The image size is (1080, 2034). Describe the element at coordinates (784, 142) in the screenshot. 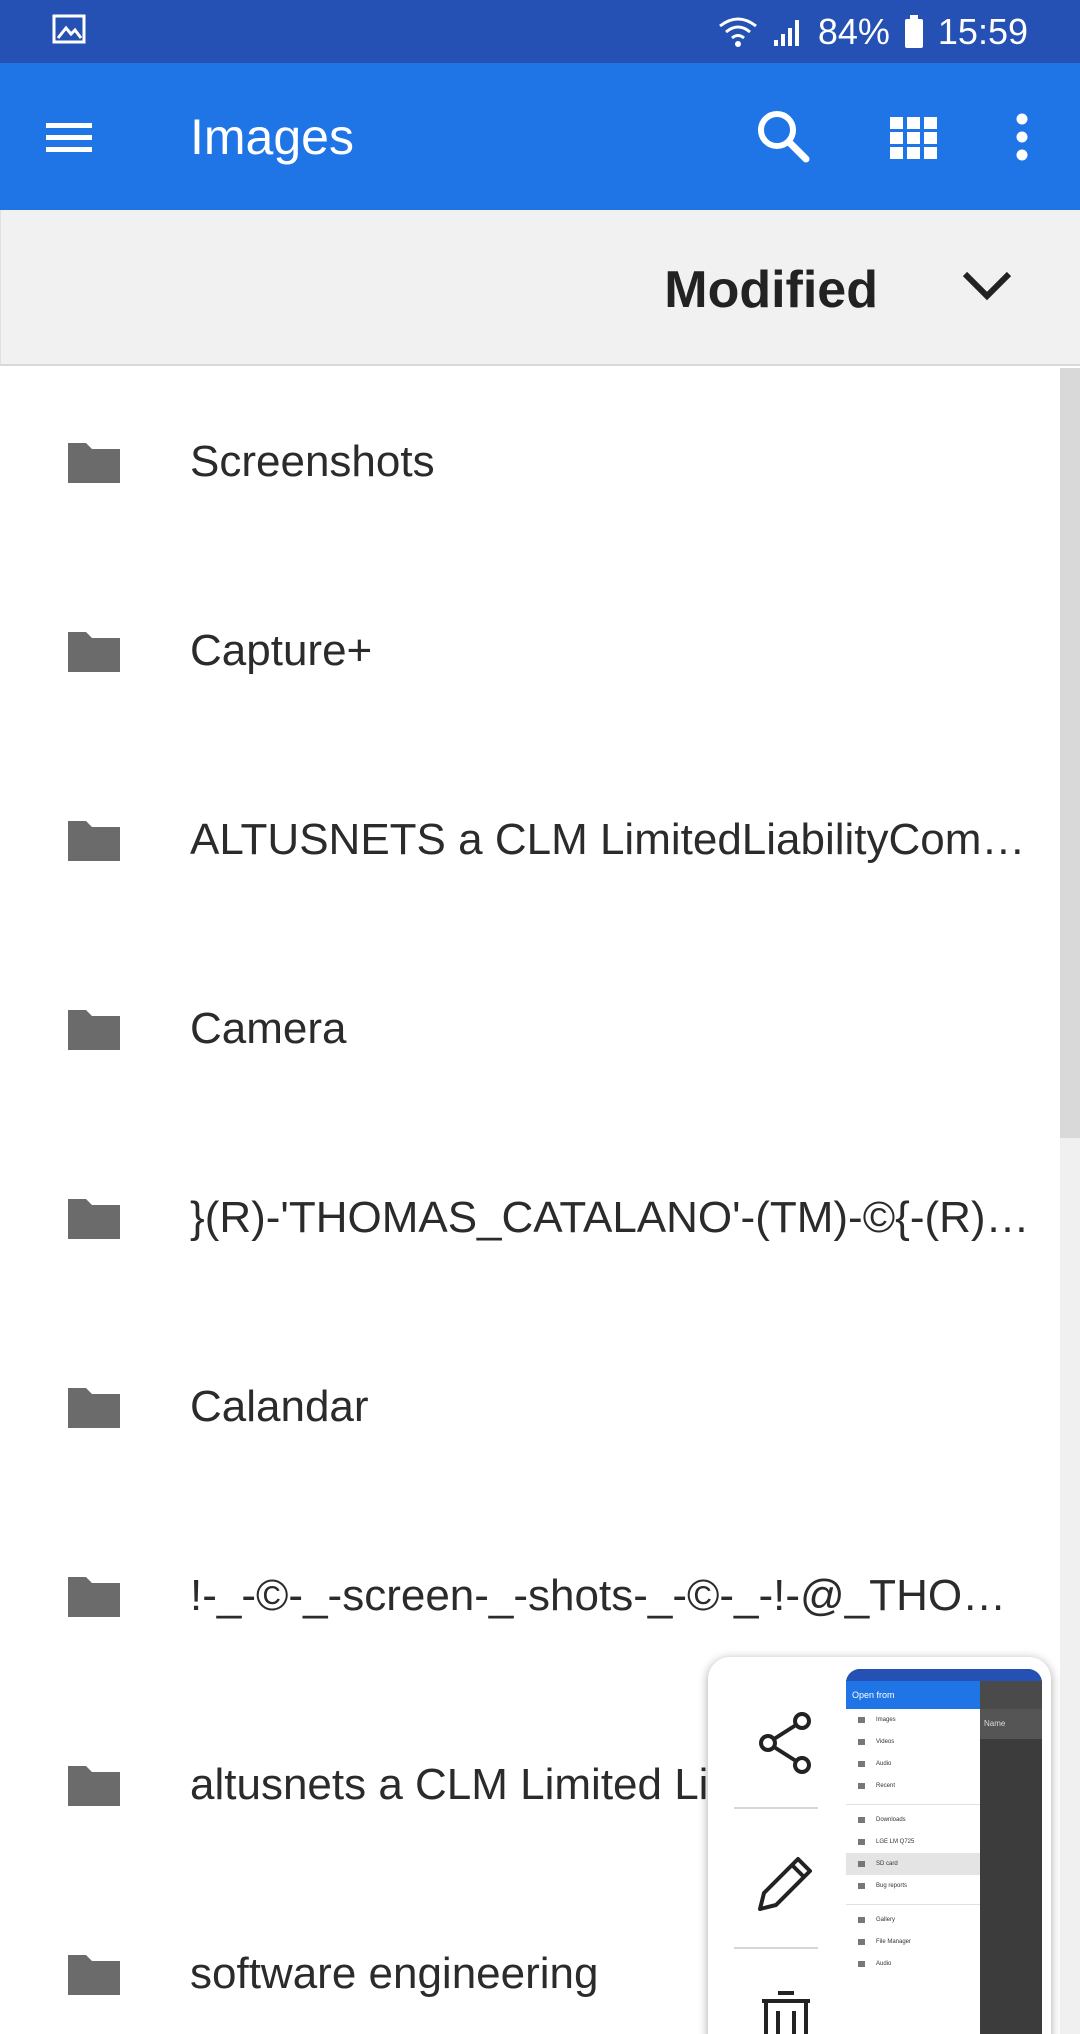

I see `search-icon` at that location.